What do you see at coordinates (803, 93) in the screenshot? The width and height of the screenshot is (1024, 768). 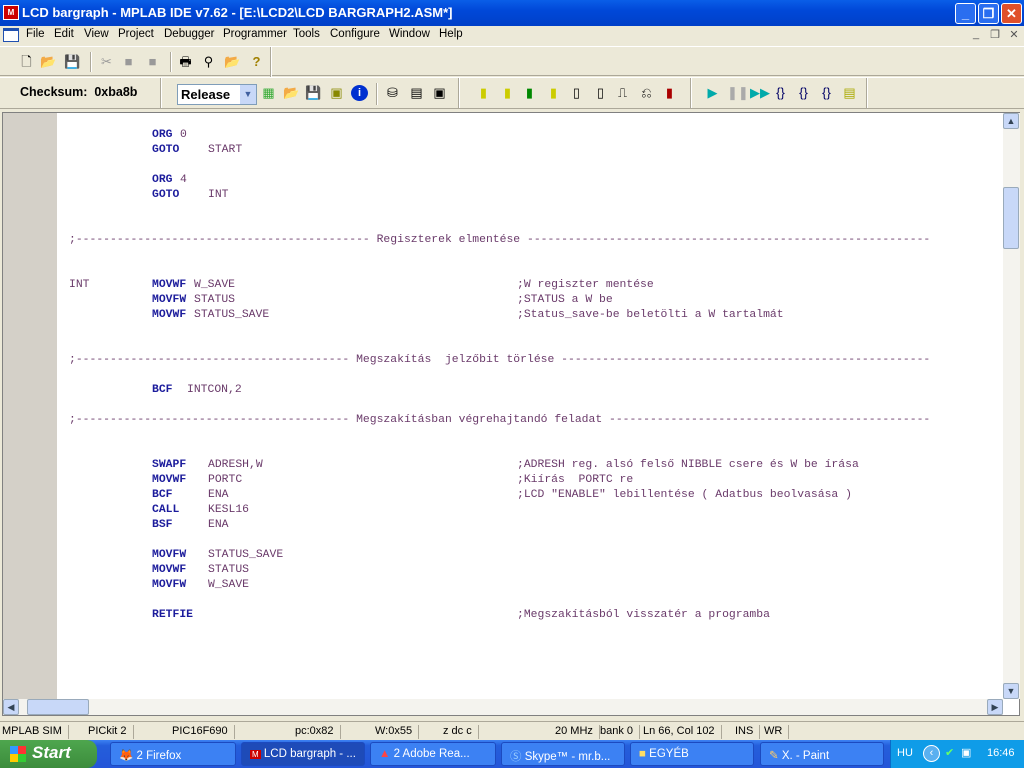 I see `step-over-icon: {}` at bounding box center [803, 93].